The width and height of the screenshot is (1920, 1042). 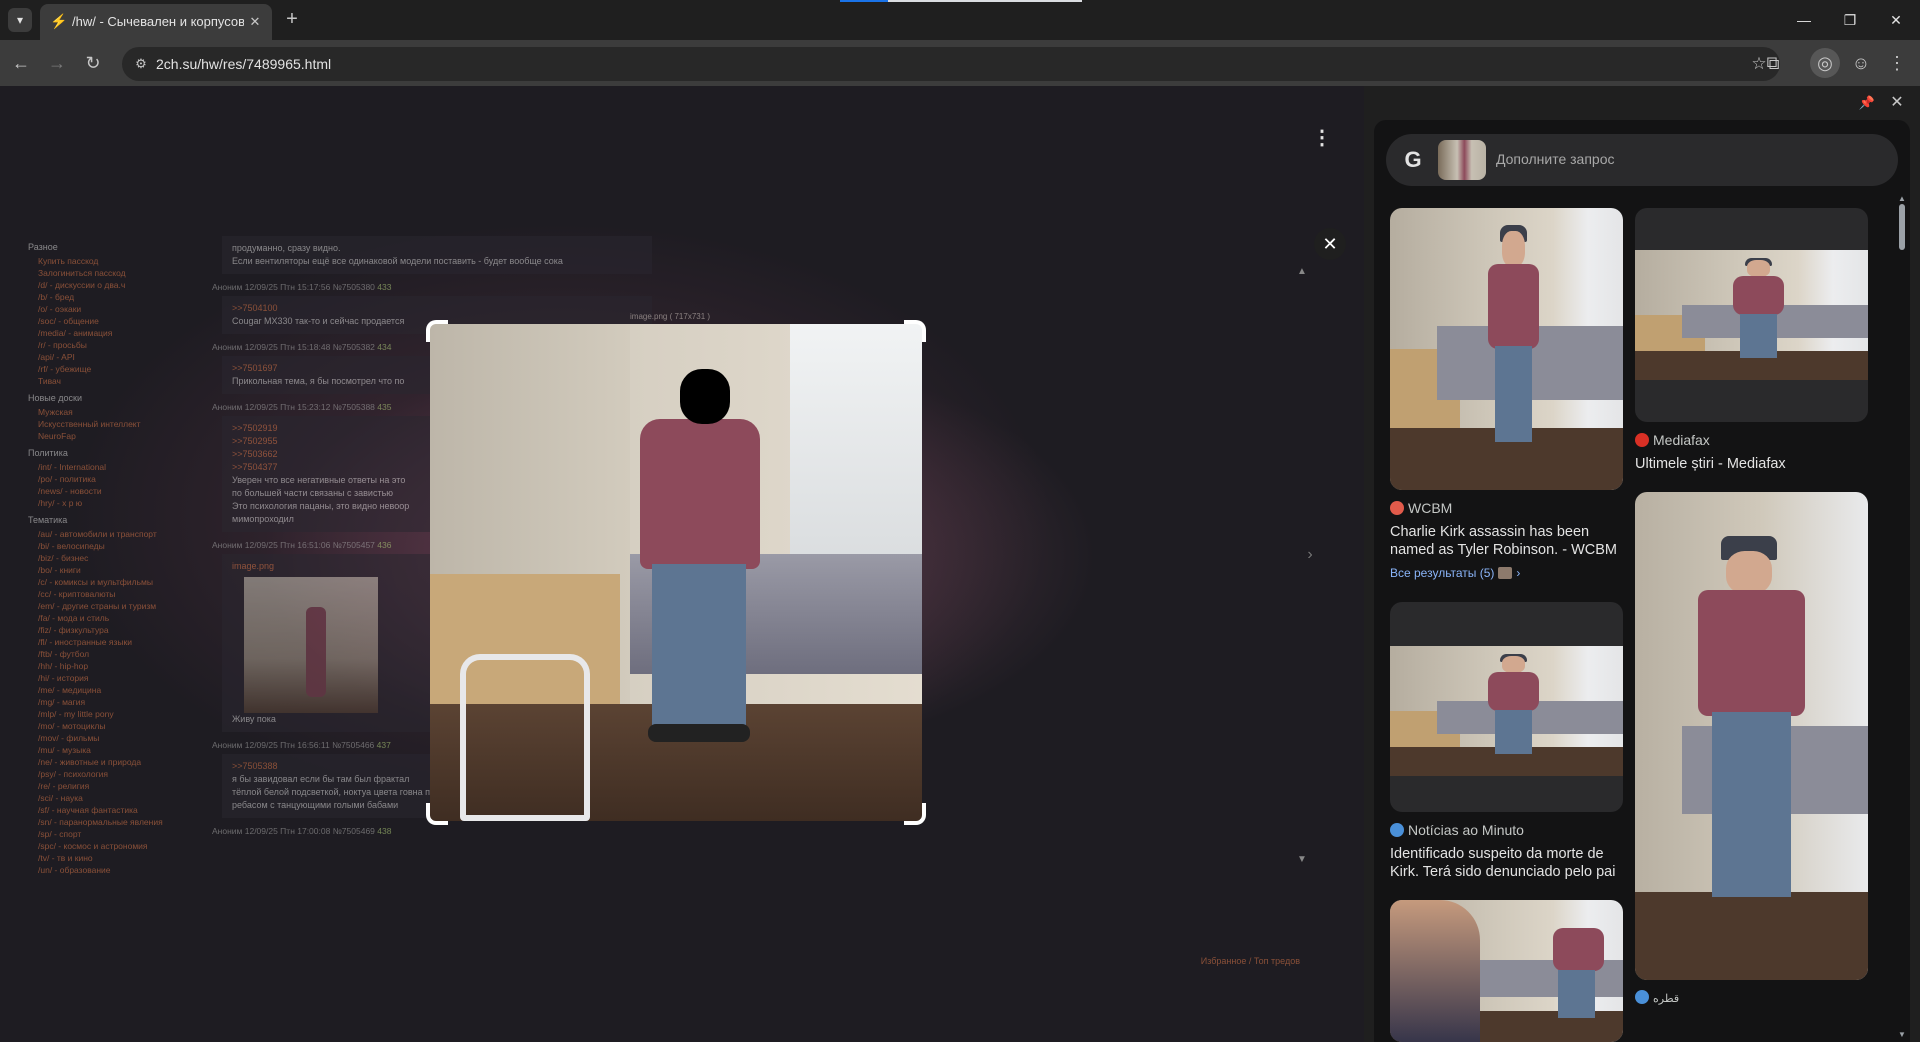 What do you see at coordinates (1867, 103) in the screenshot?
I see `pin-icon: 📌` at bounding box center [1867, 103].